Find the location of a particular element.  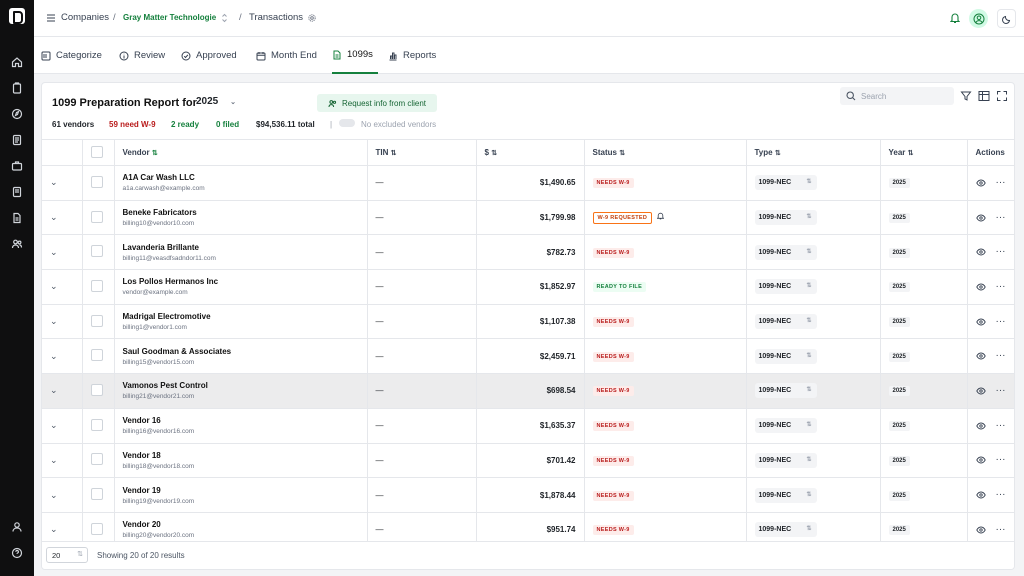

clipboard-icon is located at coordinates (17, 88).